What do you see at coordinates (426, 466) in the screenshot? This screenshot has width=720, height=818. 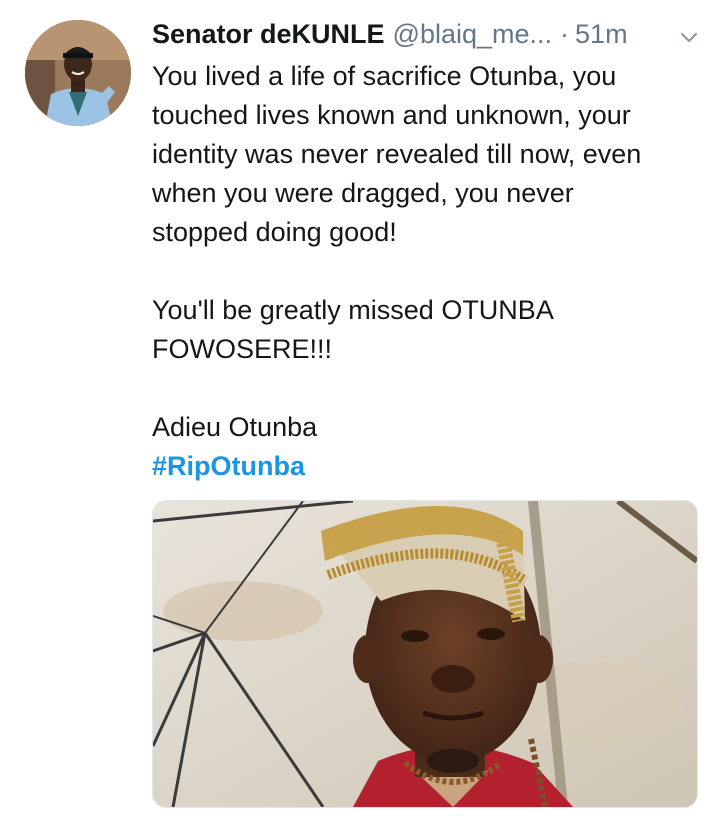 I see `hashtag-link: #RipOtunba` at bounding box center [426, 466].